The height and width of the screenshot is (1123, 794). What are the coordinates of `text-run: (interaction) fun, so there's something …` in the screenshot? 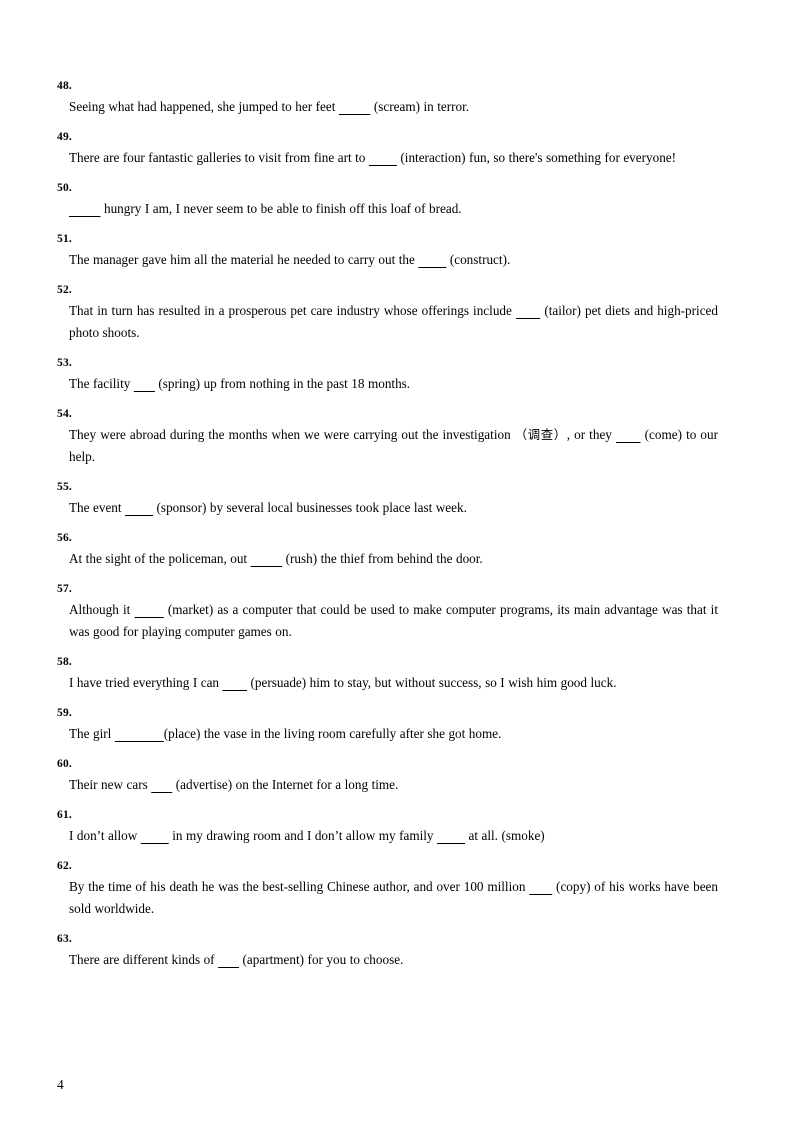 It's located at (536, 157).